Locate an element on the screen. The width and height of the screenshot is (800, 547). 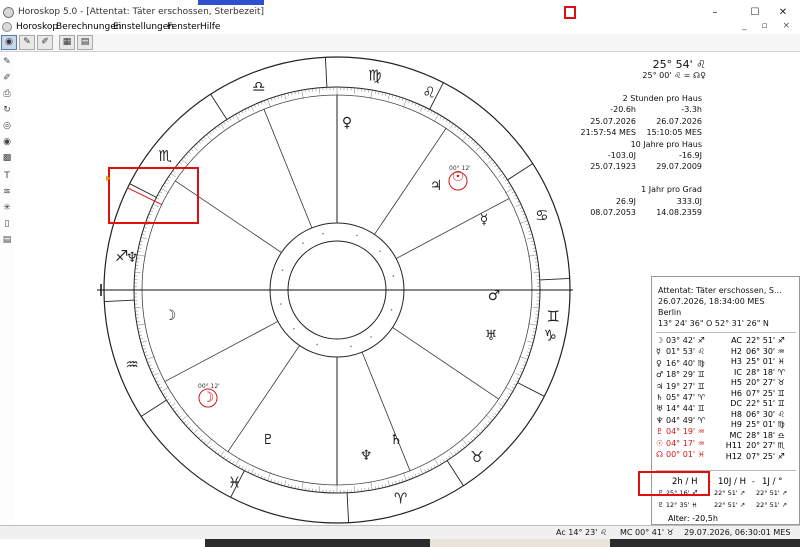
menu-berechnungen: Berechnungen is located at coordinates (88, 27).